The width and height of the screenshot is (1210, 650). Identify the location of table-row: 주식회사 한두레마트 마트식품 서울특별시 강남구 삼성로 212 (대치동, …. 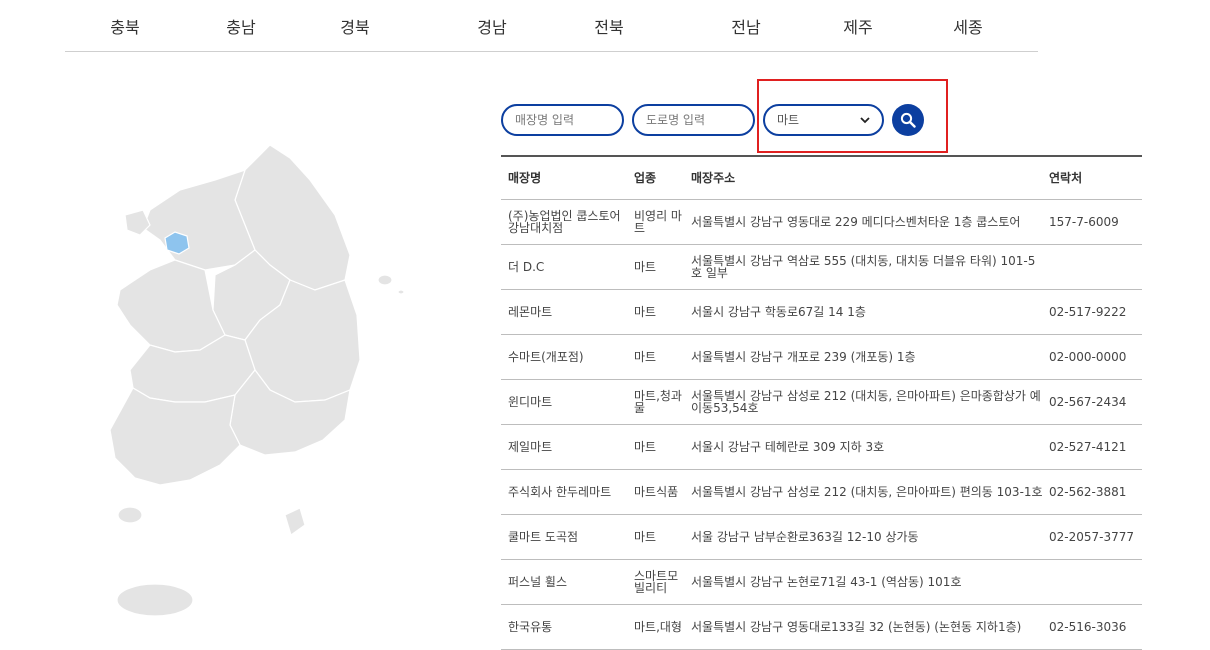
(821, 492).